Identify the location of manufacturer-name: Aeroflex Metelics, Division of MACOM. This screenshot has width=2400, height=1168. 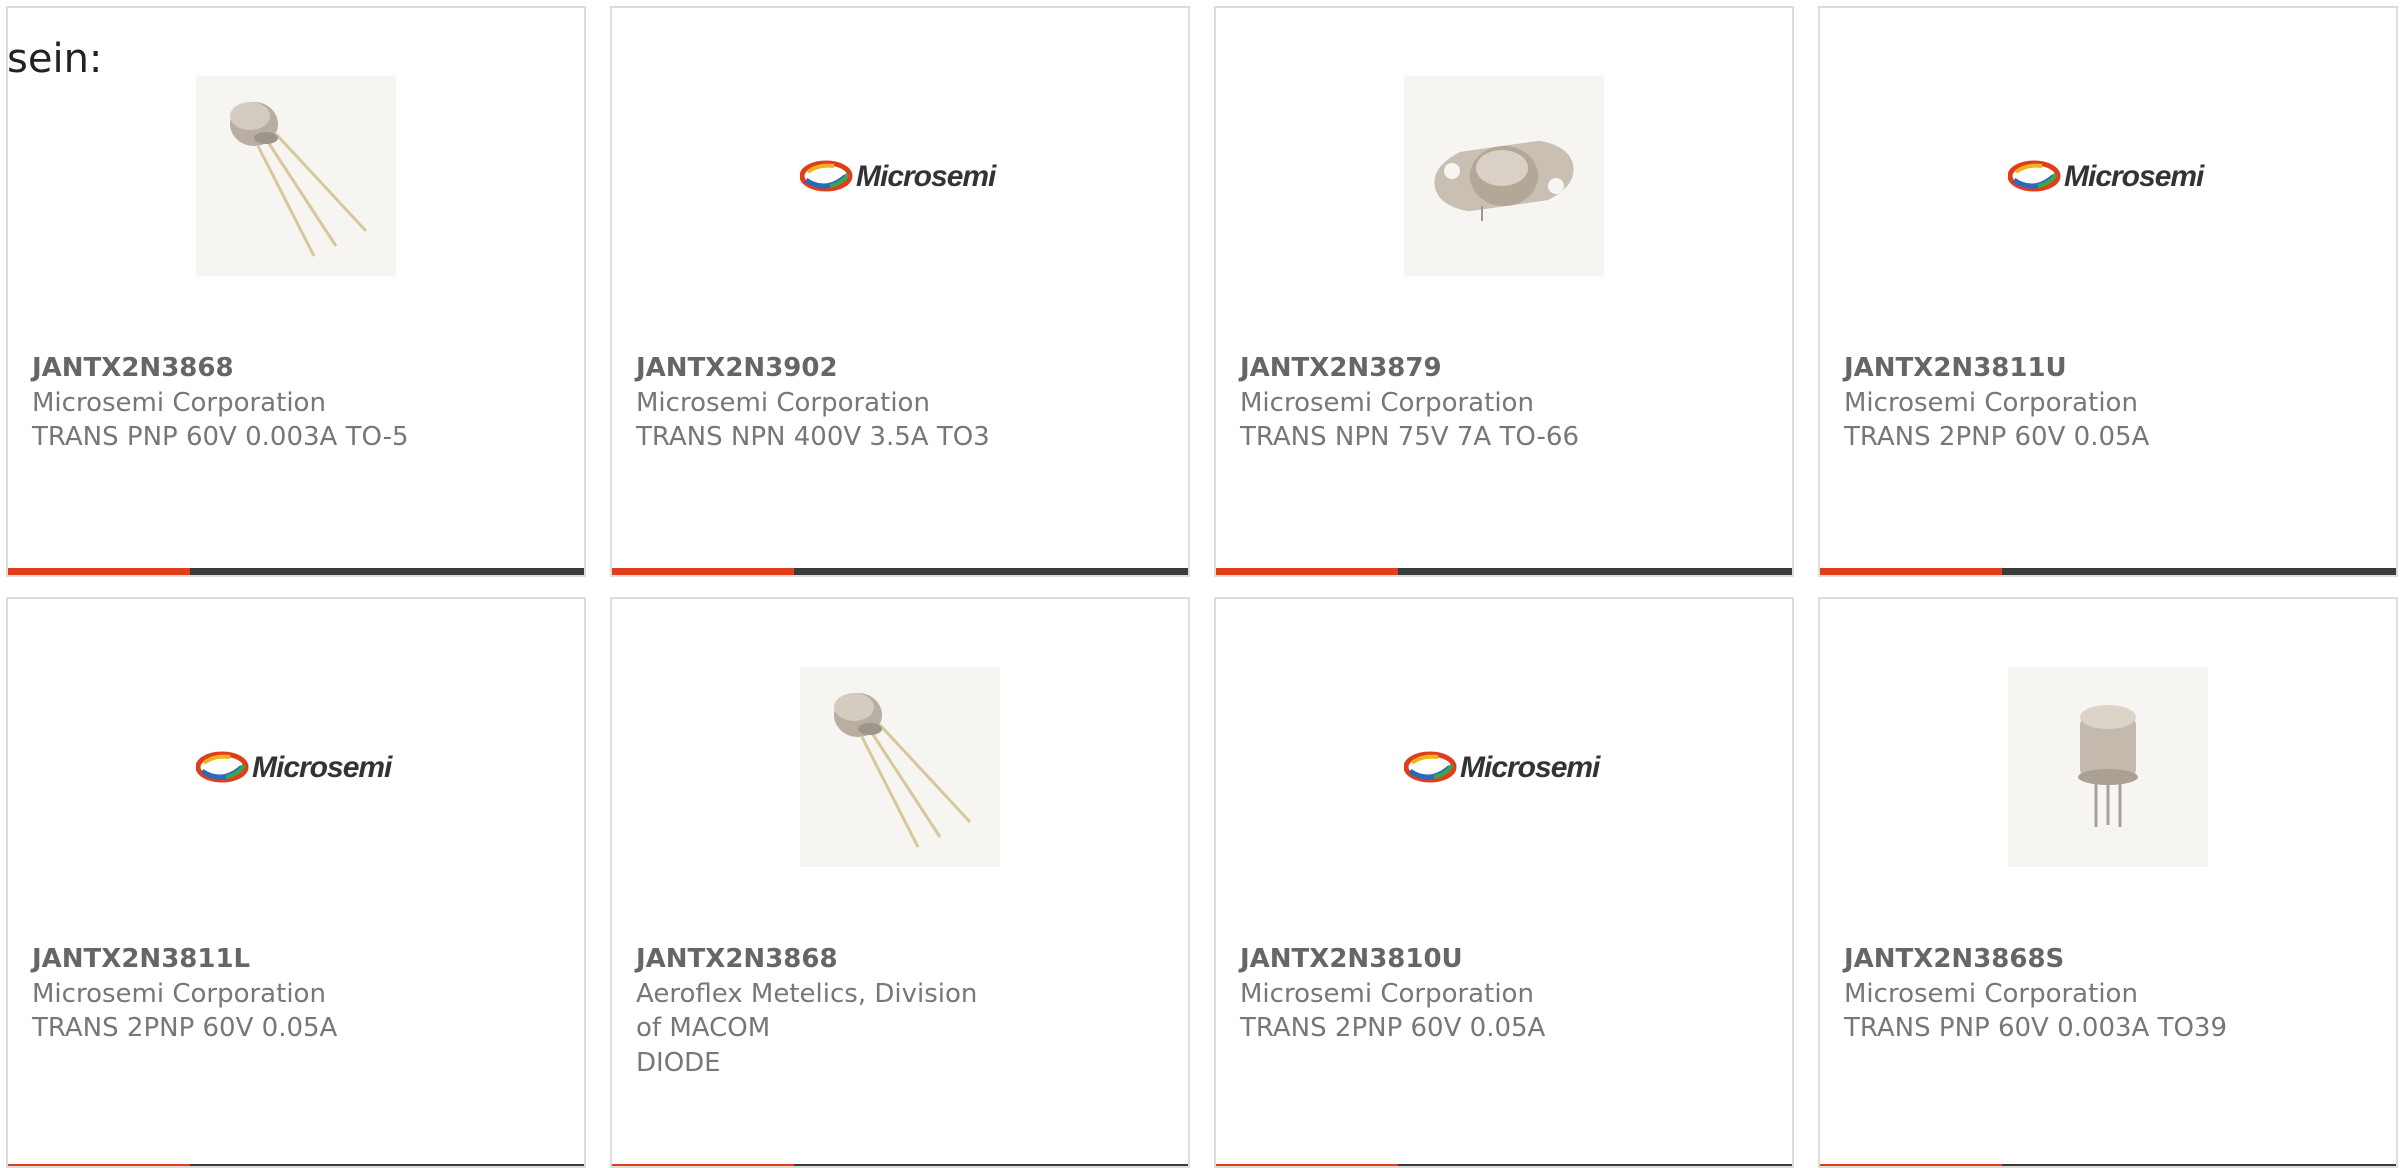
(807, 1011).